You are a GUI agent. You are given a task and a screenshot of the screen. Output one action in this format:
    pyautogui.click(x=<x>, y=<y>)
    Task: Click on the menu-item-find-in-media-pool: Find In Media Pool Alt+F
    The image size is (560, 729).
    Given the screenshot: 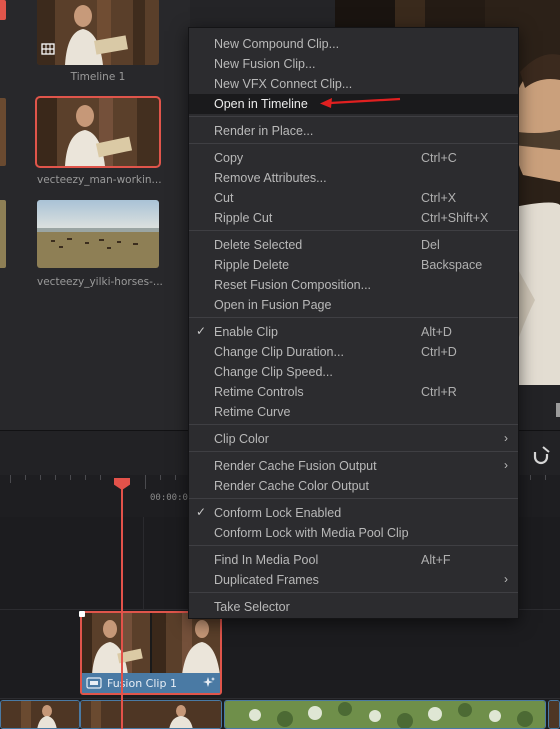 What is the action you would take?
    pyautogui.click(x=353, y=560)
    